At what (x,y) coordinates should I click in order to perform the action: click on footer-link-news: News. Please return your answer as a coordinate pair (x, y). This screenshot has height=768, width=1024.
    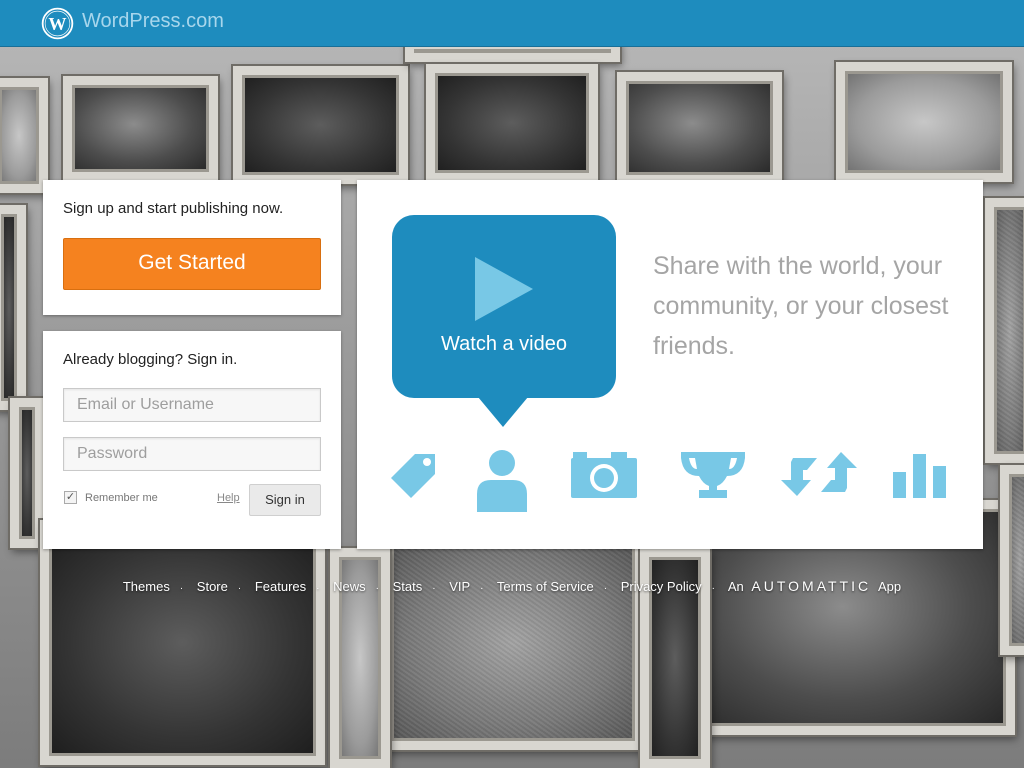
    Looking at the image, I should click on (349, 586).